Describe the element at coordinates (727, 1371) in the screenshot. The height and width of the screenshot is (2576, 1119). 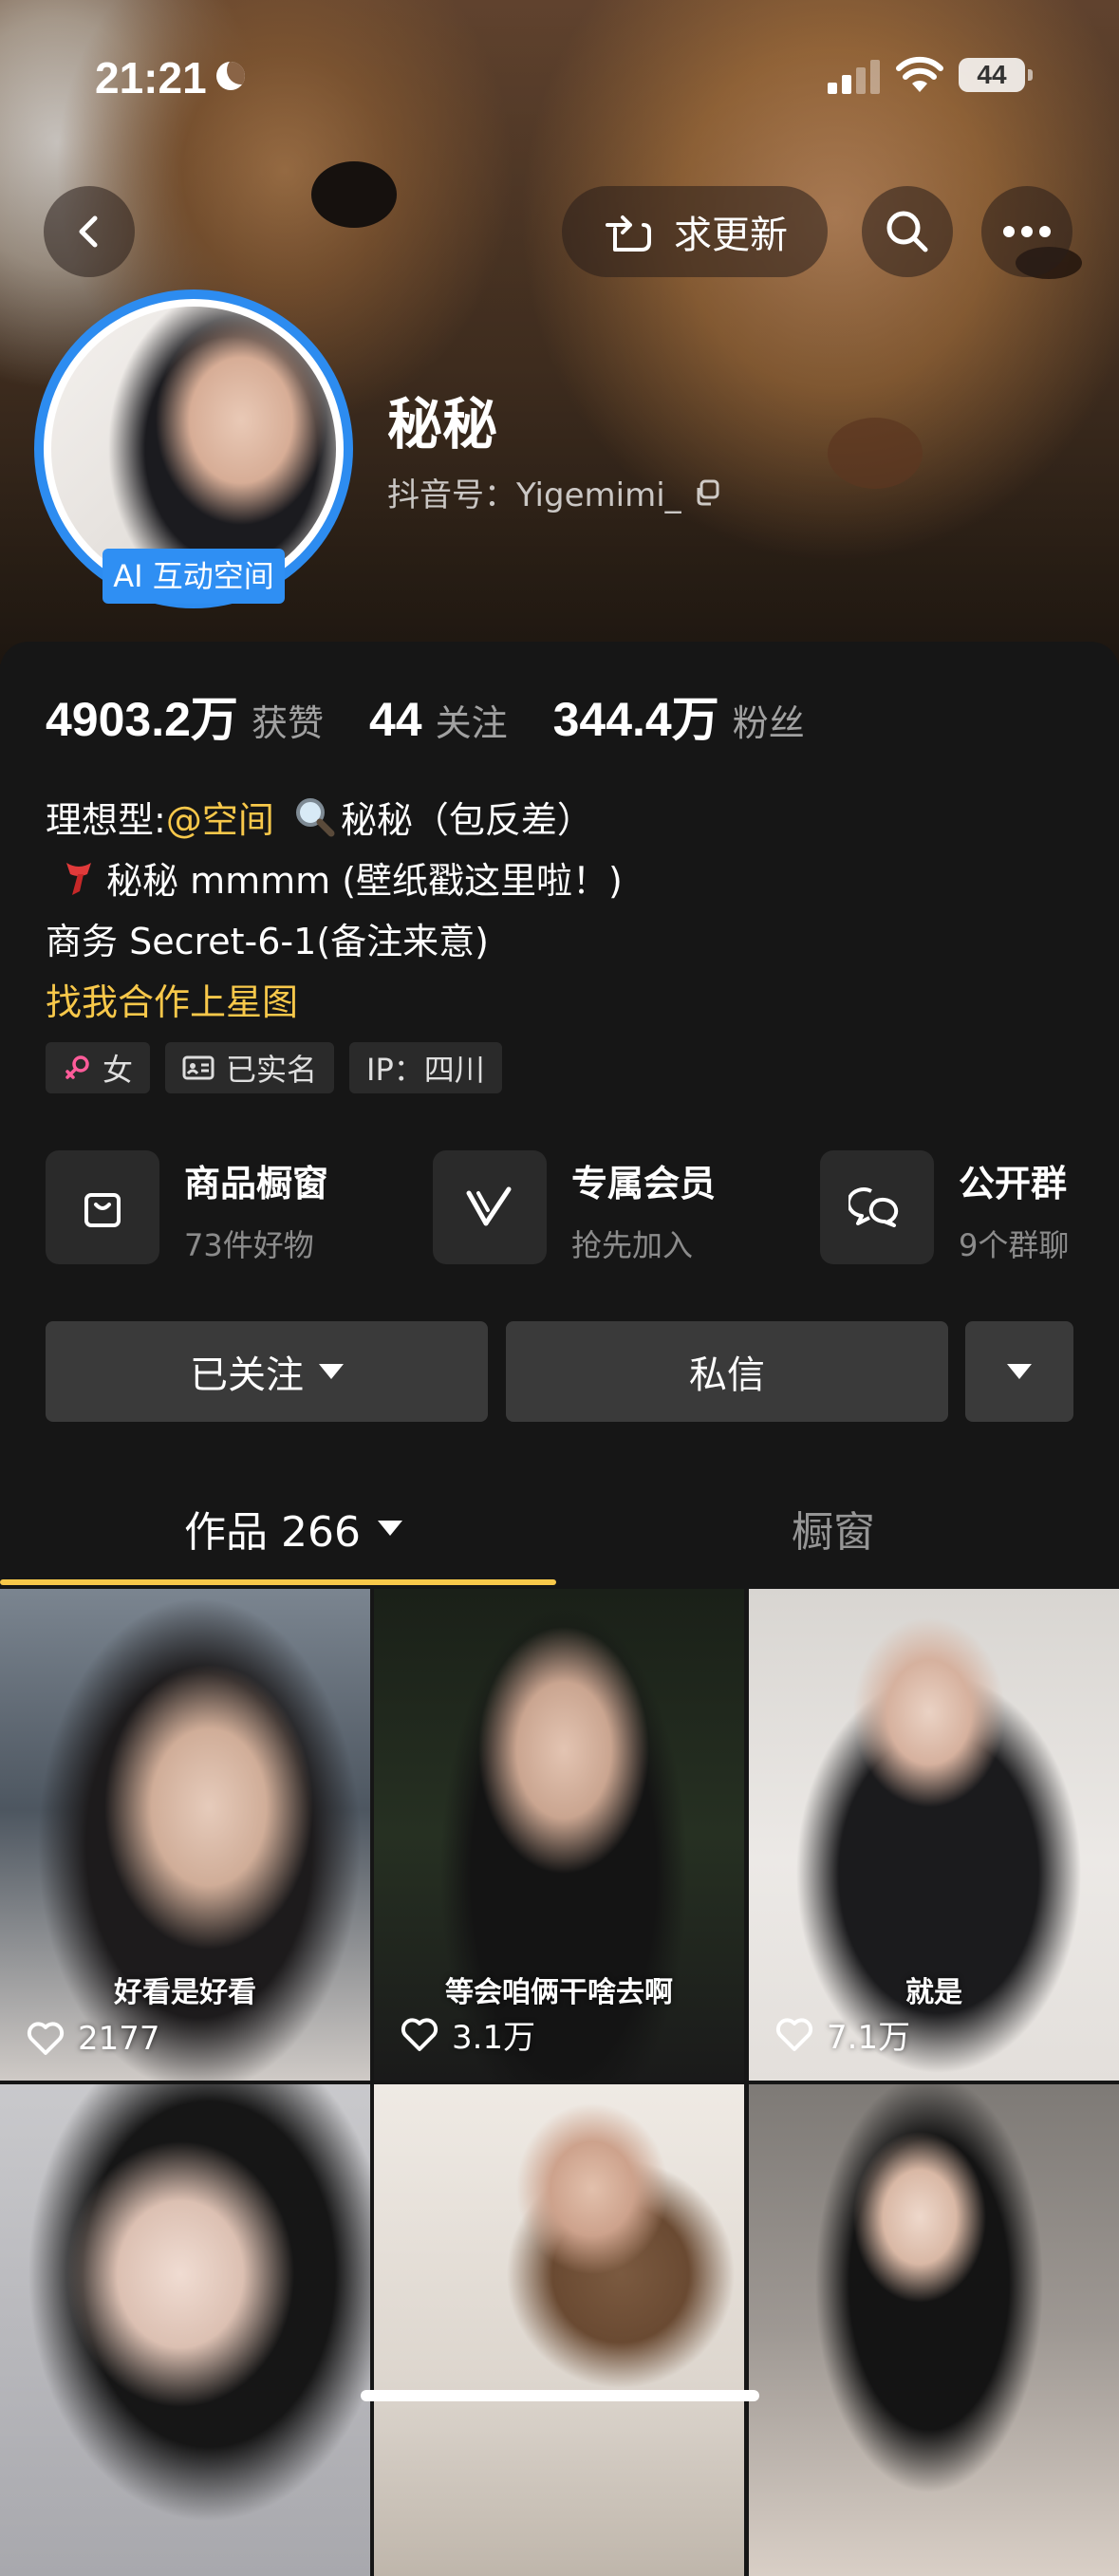
I see `message-button: 私信` at that location.